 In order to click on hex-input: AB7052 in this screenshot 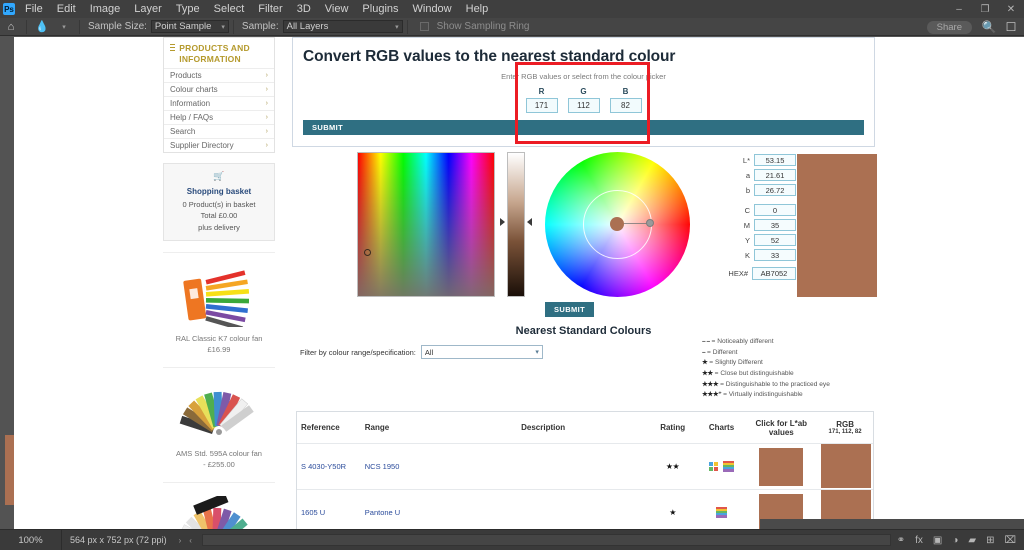, I will do `click(774, 273)`.